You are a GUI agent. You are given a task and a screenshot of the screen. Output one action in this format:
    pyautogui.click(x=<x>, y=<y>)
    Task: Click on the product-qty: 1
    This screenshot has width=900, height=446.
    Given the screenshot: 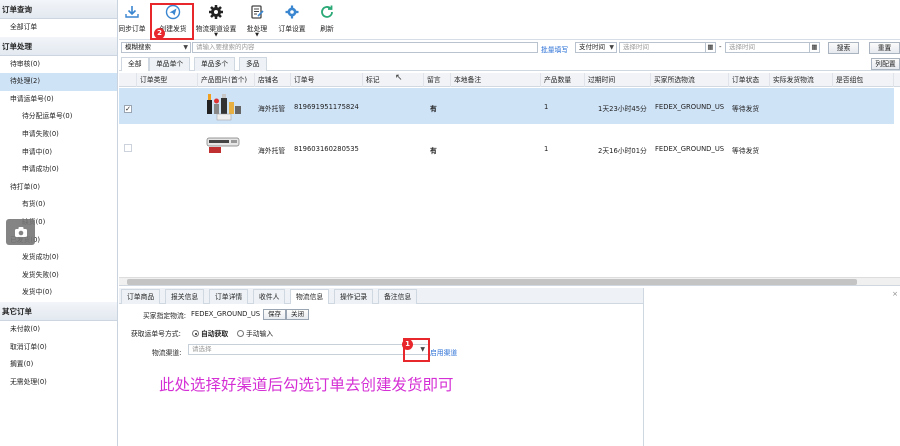 What is the action you would take?
    pyautogui.click(x=546, y=107)
    